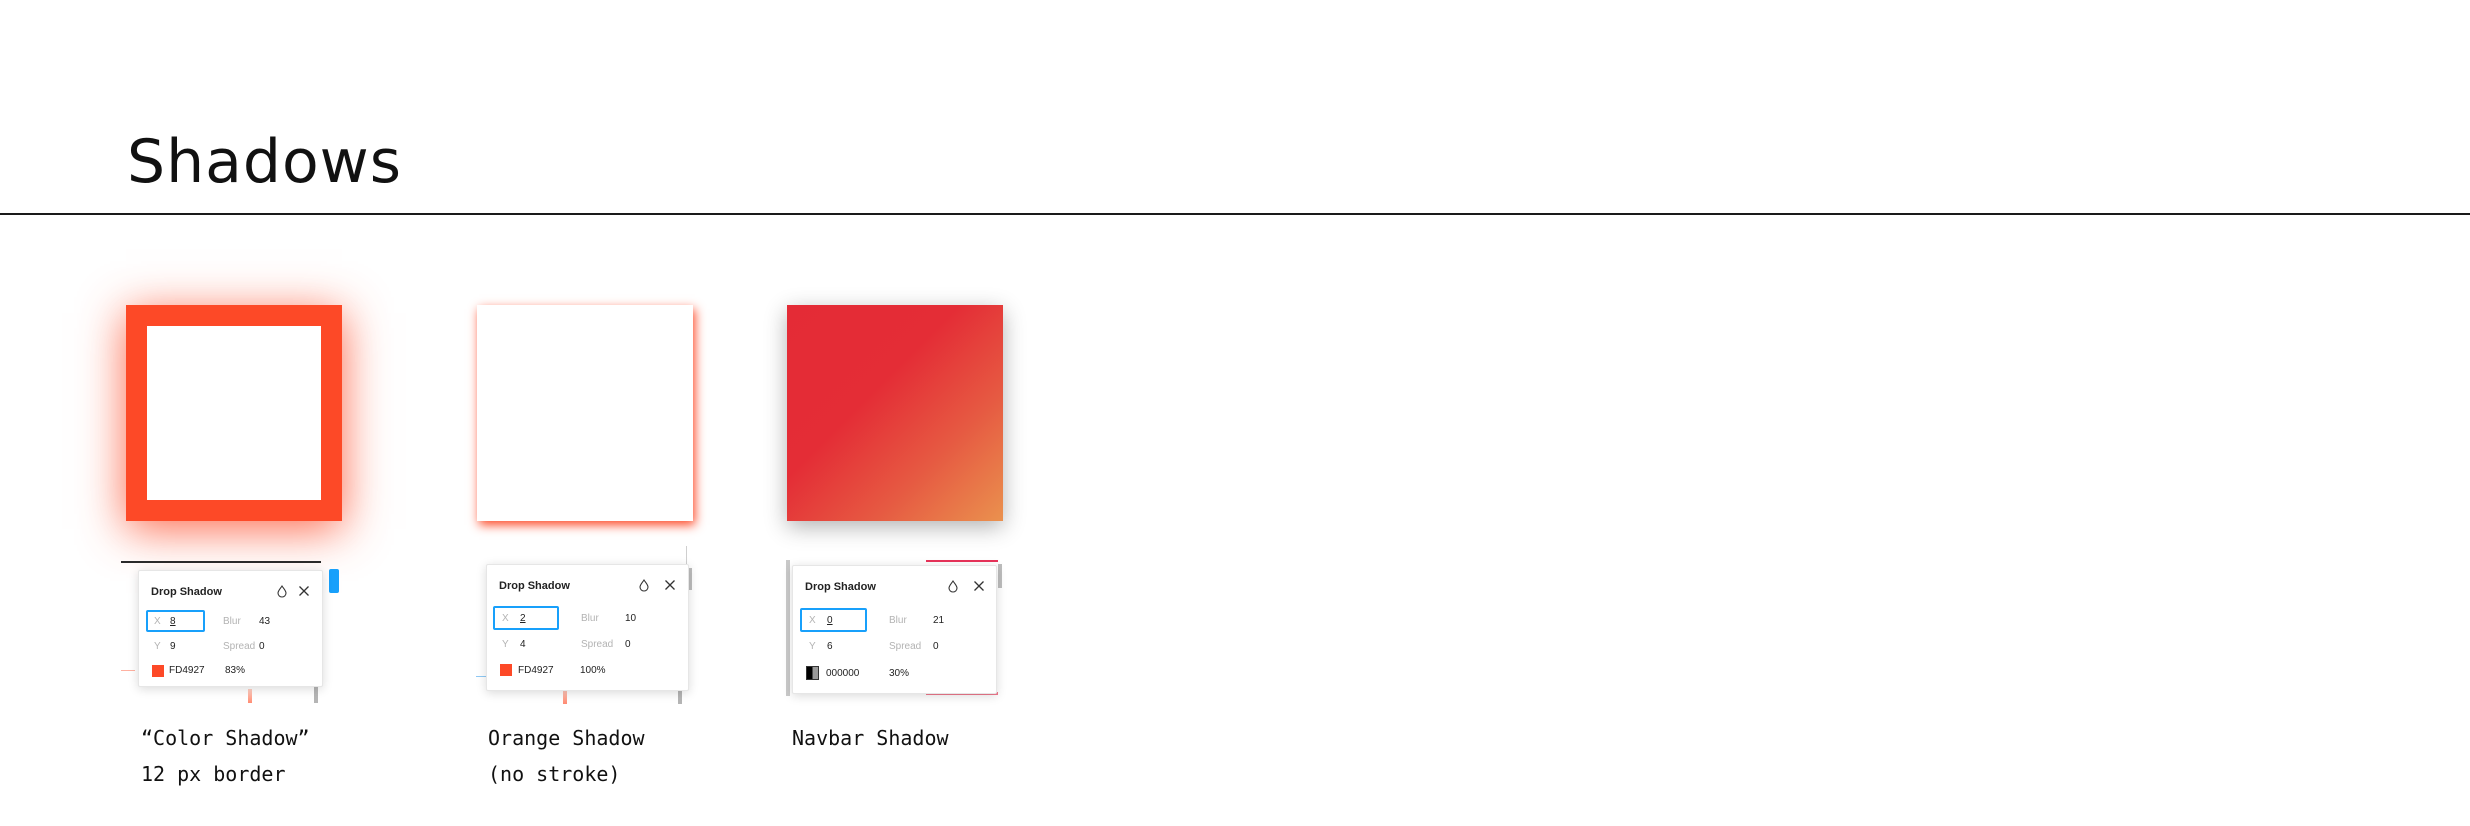  I want to click on title-divider, so click(1235, 214).